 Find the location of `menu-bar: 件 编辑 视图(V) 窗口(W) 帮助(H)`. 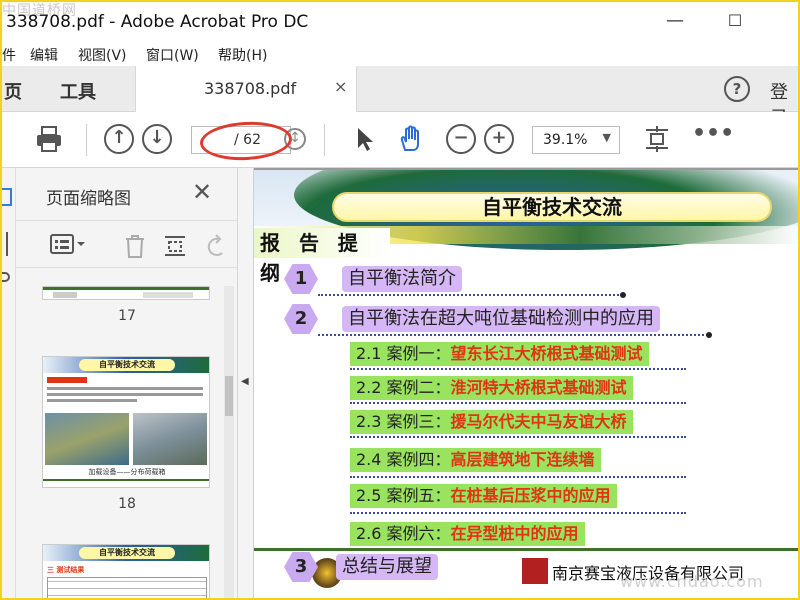

menu-bar: 件 编辑 视图(V) 窗口(W) 帮助(H) is located at coordinates (400, 54).